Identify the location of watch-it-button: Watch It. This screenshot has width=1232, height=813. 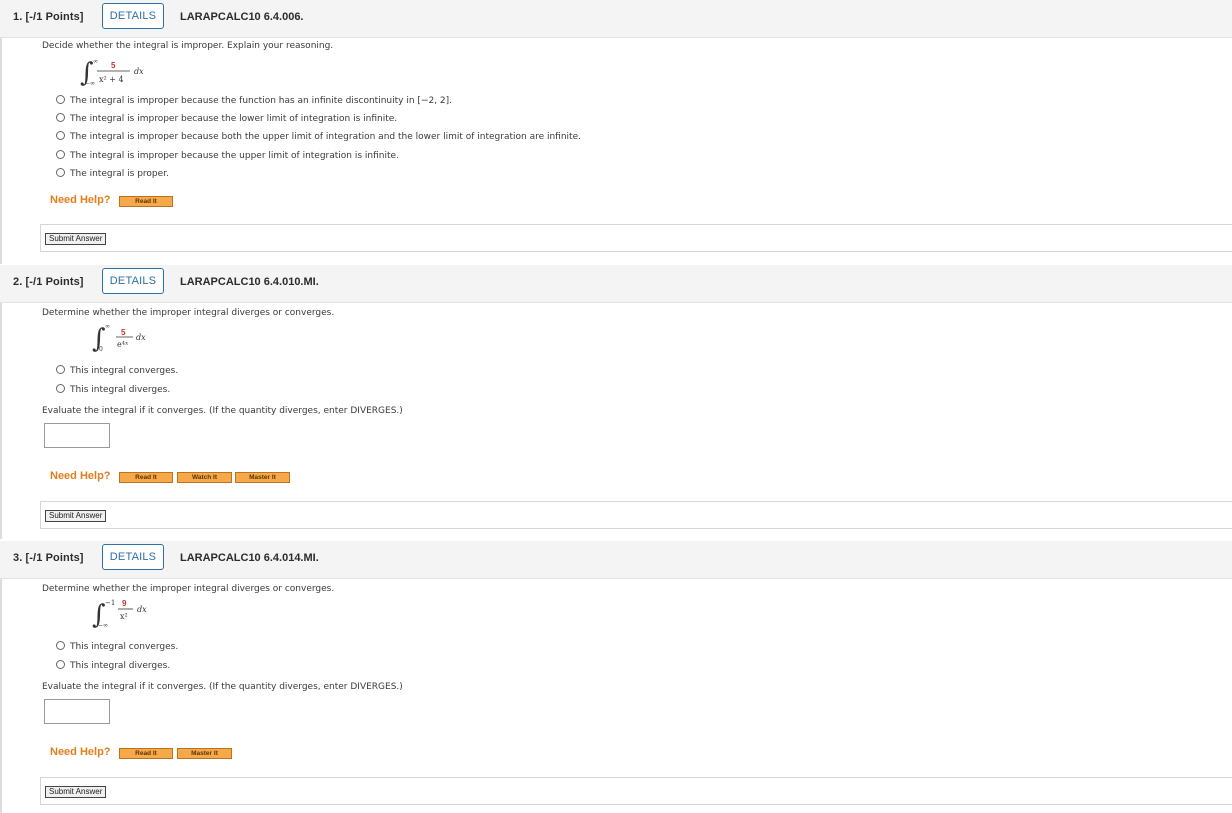
(204, 477).